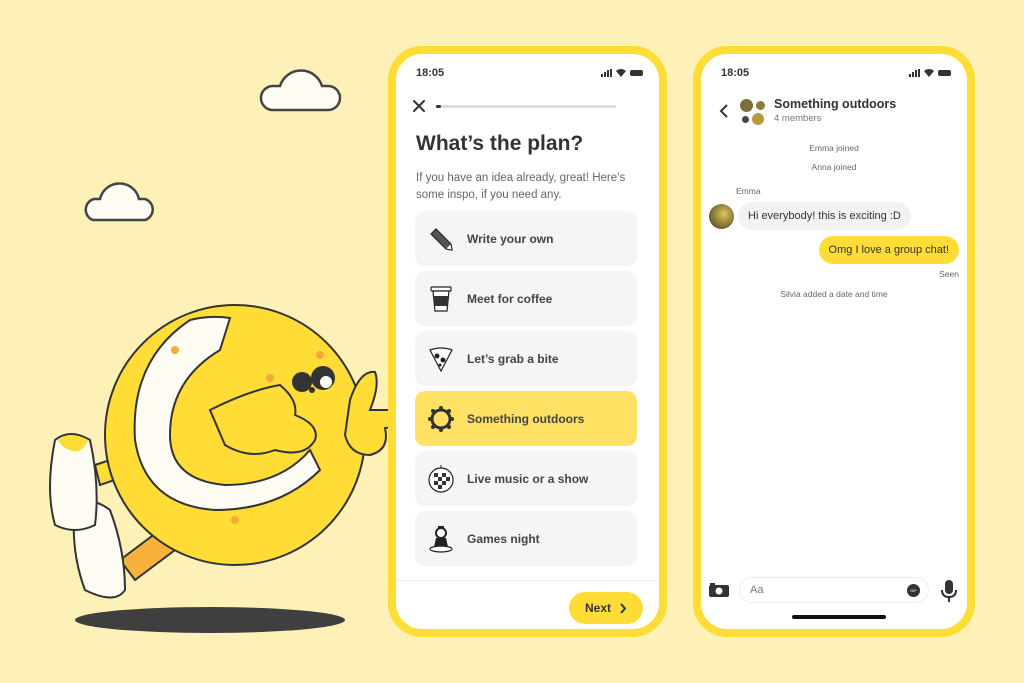 The image size is (1024, 683). I want to click on option-label: Let’s grab a bite, so click(513, 358).